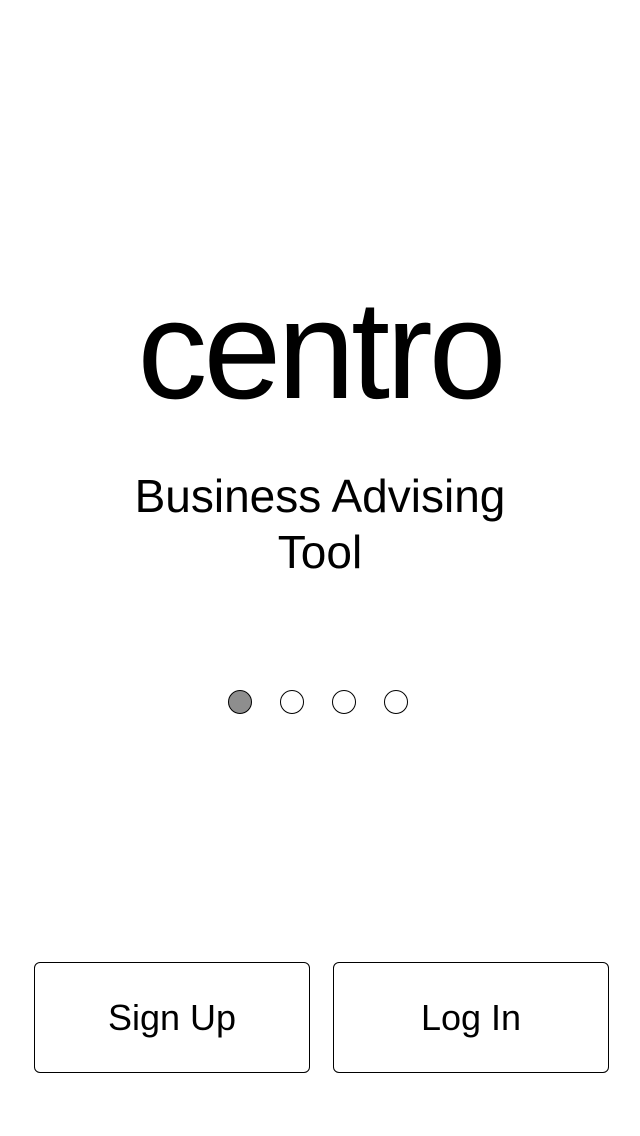 The image size is (640, 1136). What do you see at coordinates (321, 349) in the screenshot?
I see `app-logo: centro` at bounding box center [321, 349].